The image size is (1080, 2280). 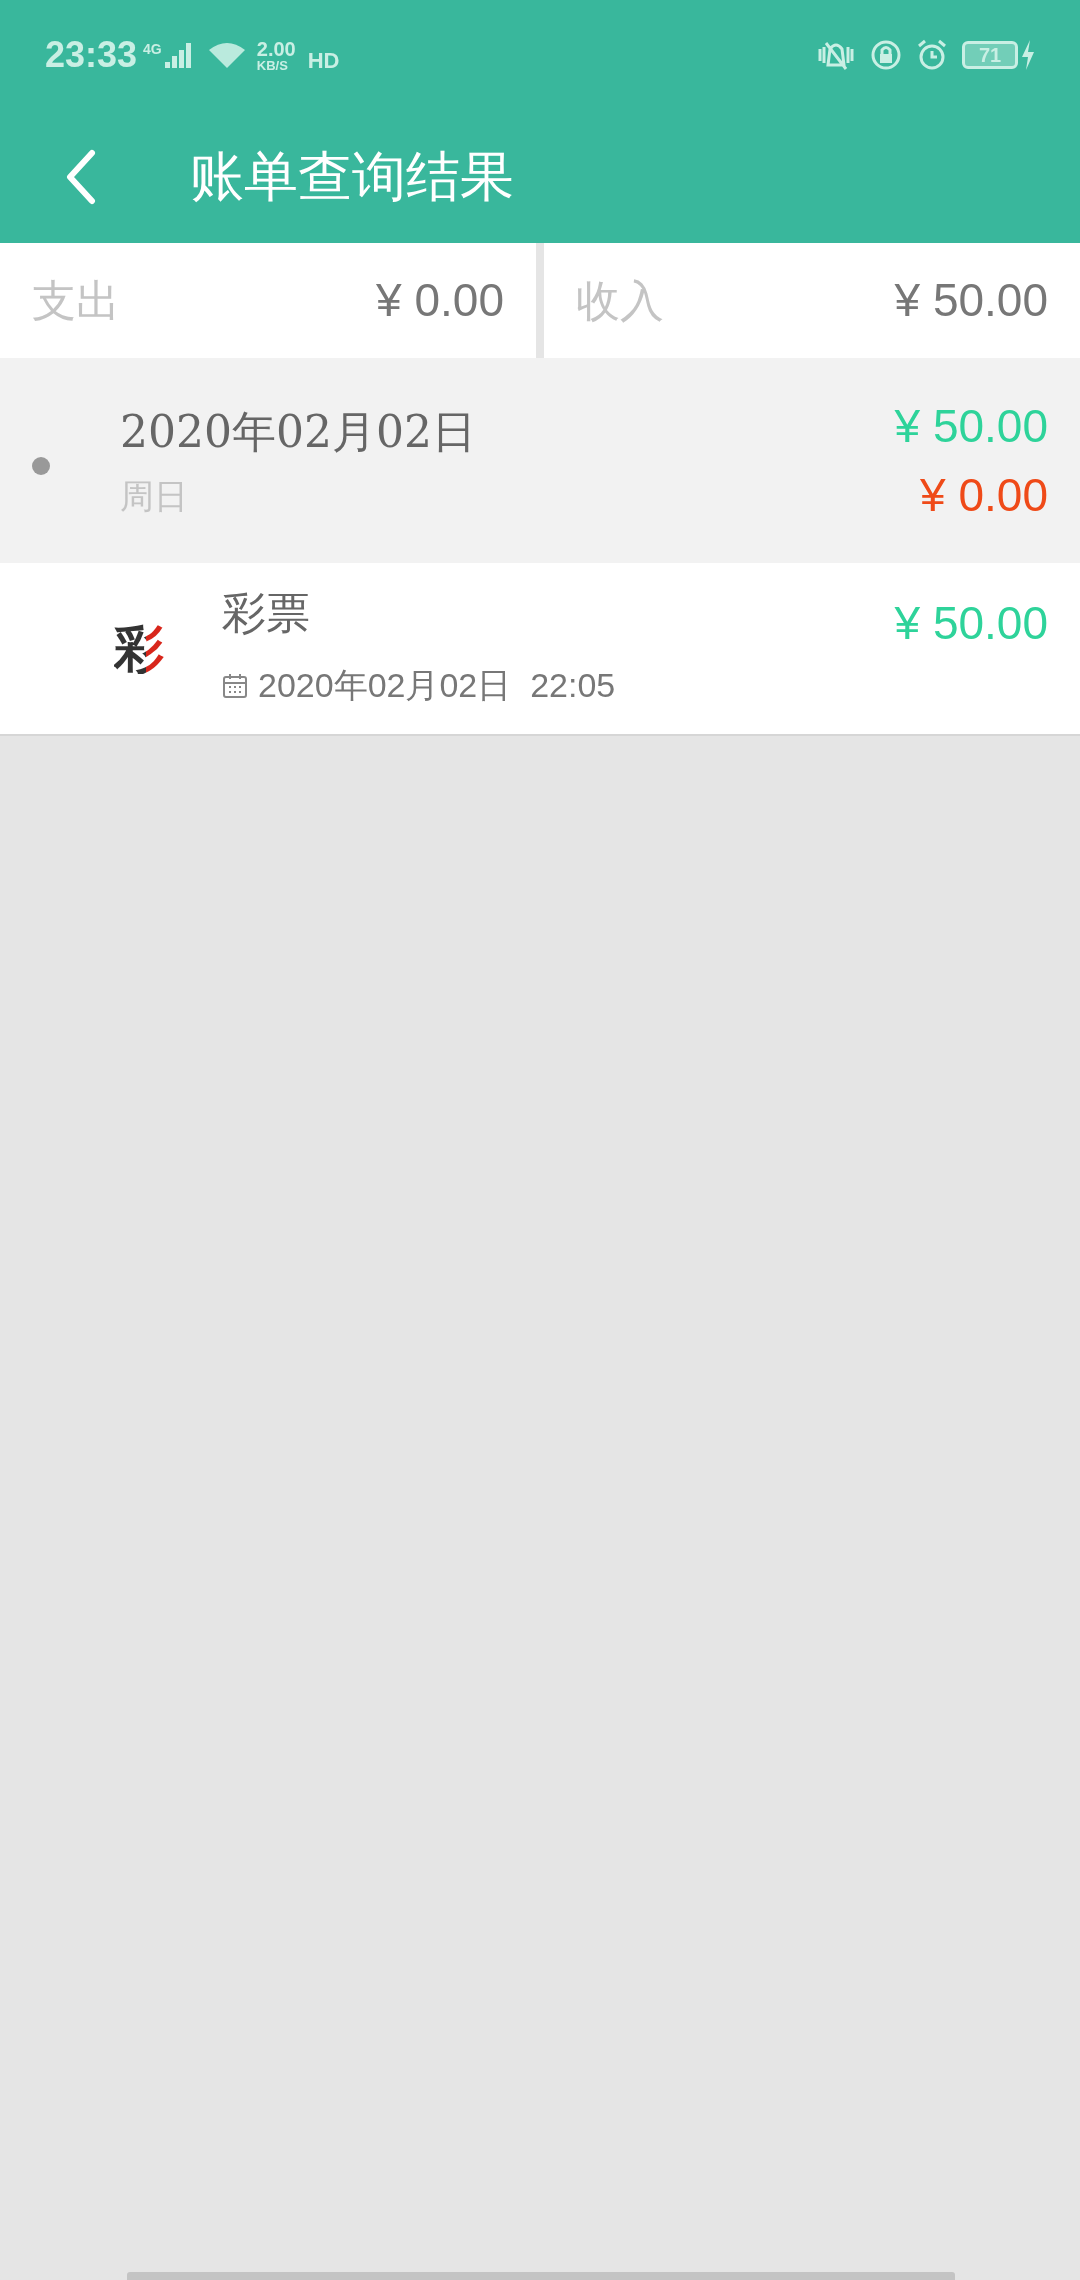 I want to click on signal-icon, so click(x=177, y=55).